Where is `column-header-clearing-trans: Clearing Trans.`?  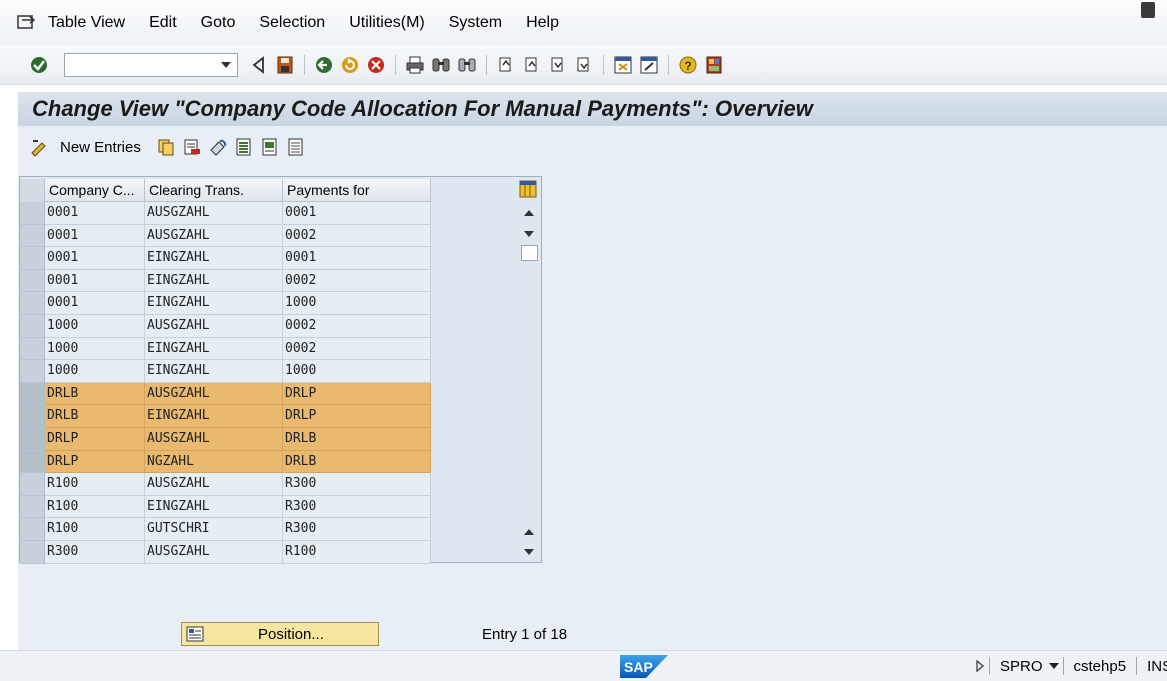 column-header-clearing-trans: Clearing Trans. is located at coordinates (214, 190).